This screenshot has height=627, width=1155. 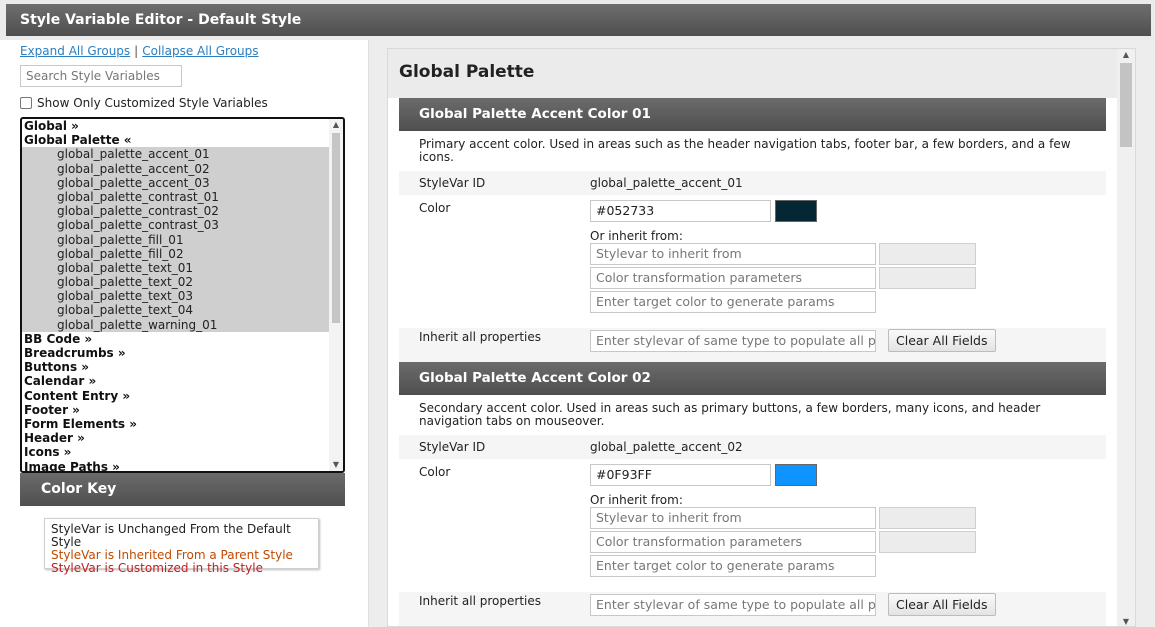 What do you see at coordinates (752, 447) in the screenshot?
I see `stylevar-id-row: StyleVar ID global_palette_accent_02` at bounding box center [752, 447].